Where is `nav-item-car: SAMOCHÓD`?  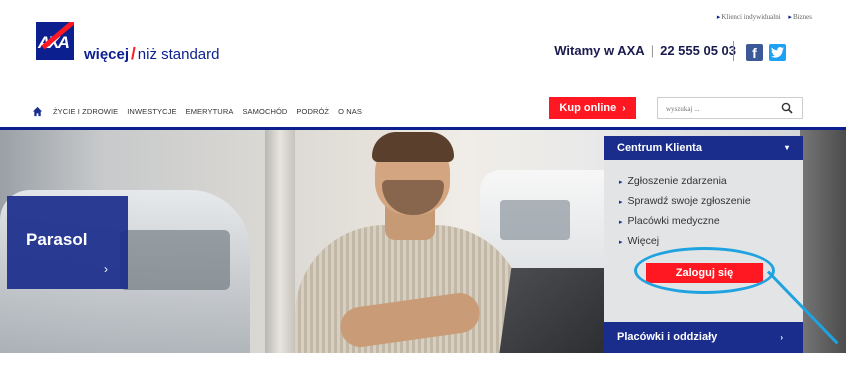 nav-item-car: SAMOCHÓD is located at coordinates (264, 111).